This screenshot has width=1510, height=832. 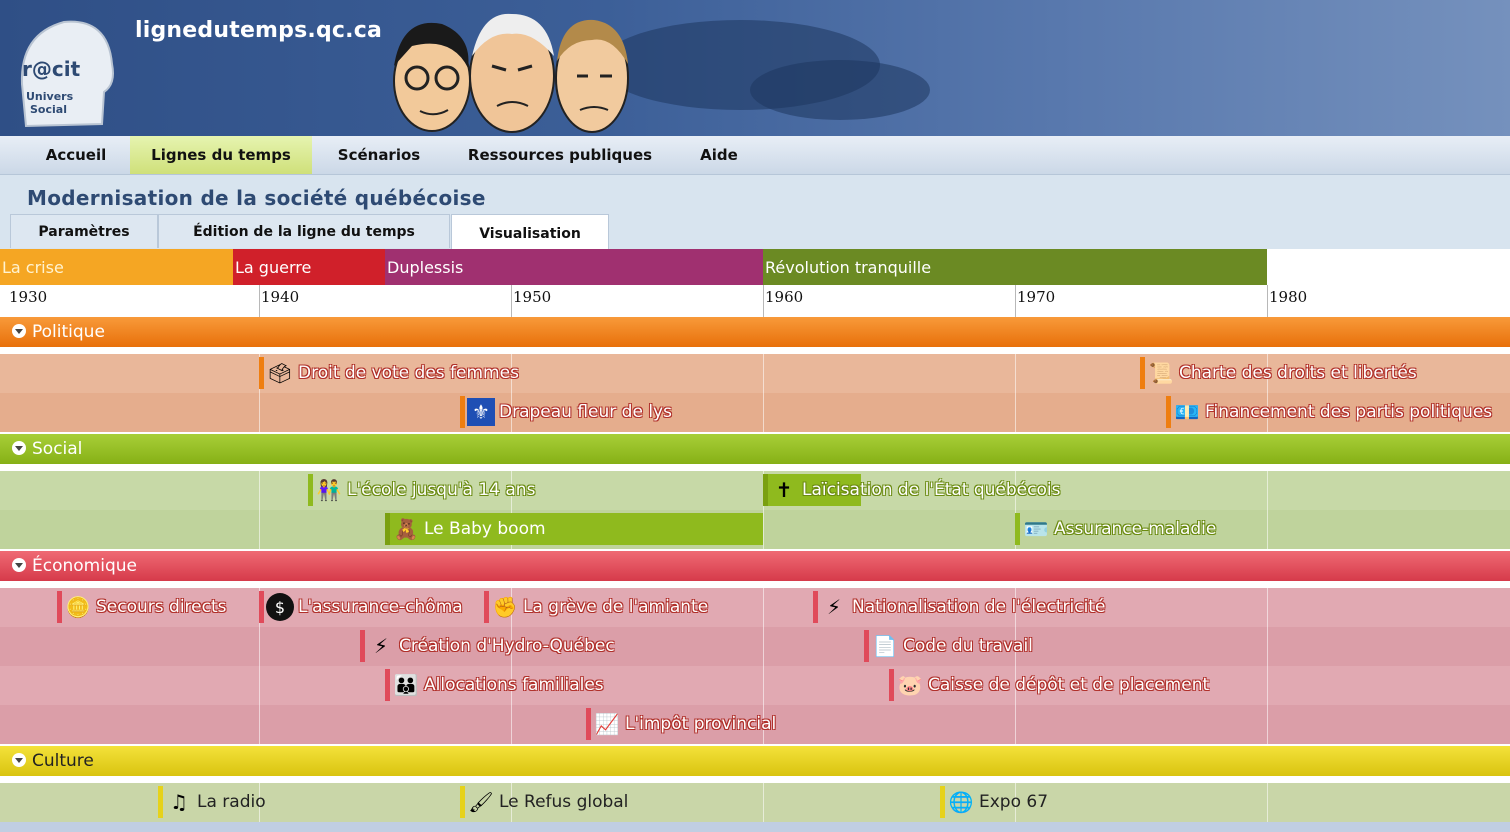 I want to click on year-label: 1960, so click(x=784, y=297).